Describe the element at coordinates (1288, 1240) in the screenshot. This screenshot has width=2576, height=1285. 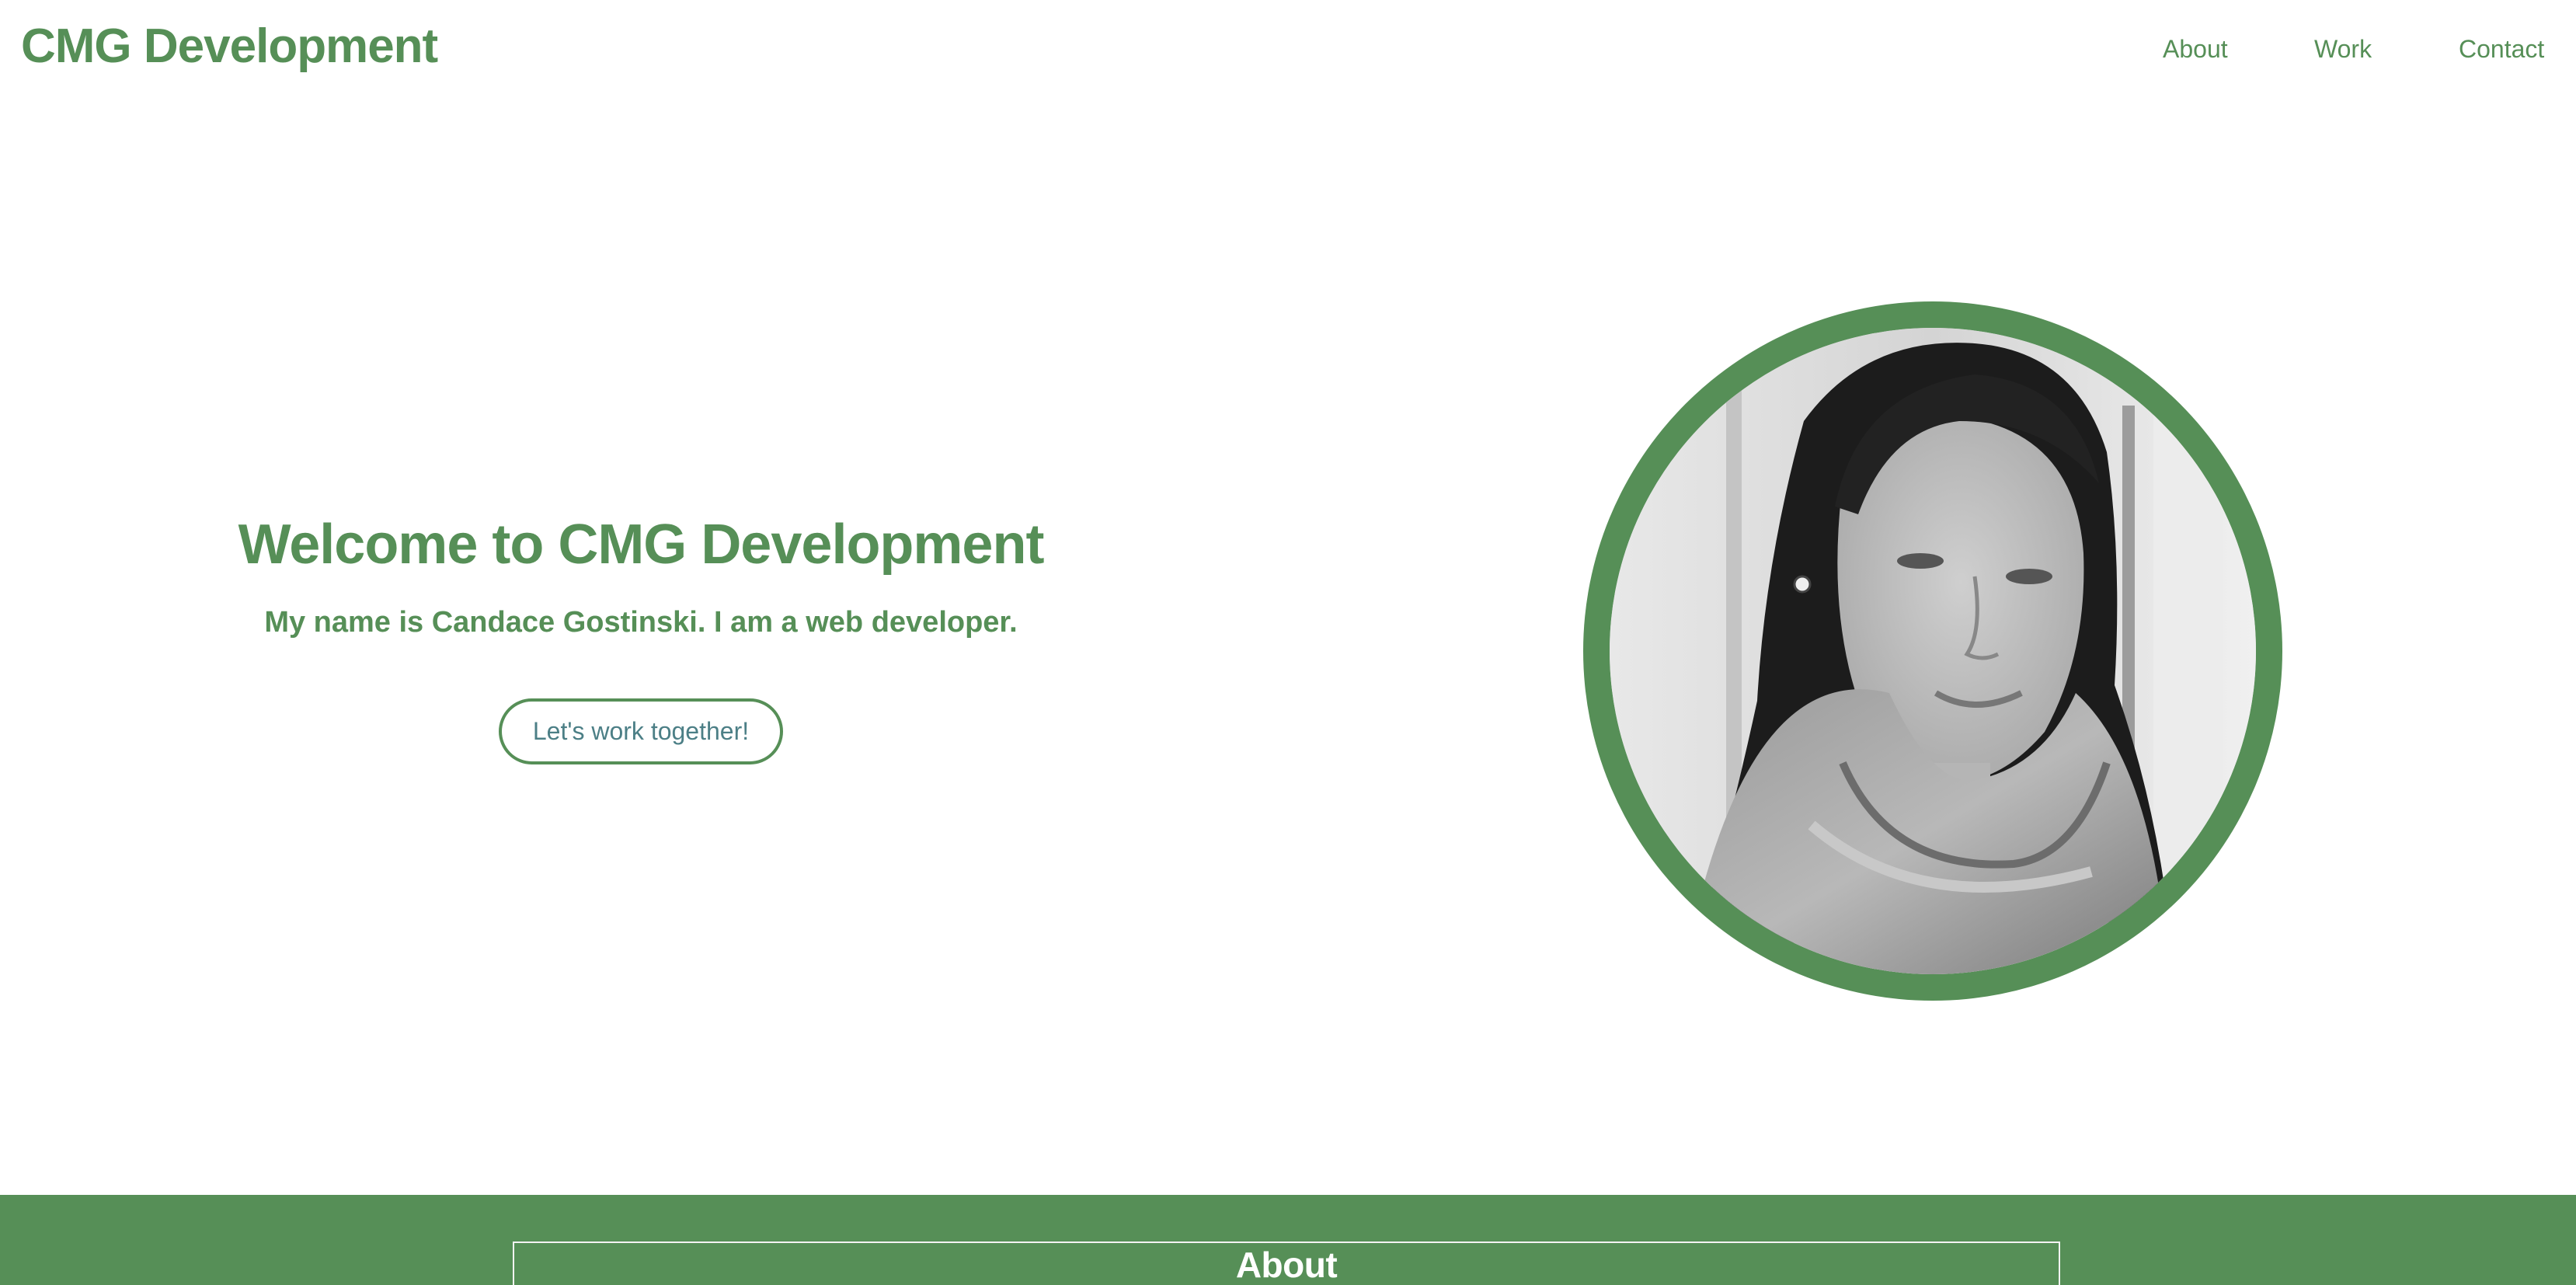
I see `about-section: About` at that location.